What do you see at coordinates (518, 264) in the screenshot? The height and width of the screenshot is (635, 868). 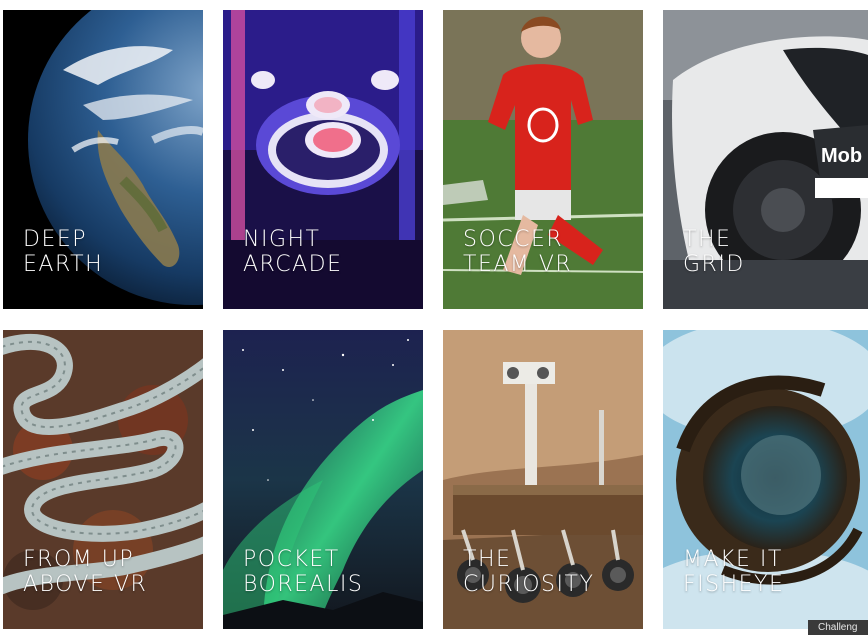 I see `card-title-line2: TEAM VR` at bounding box center [518, 264].